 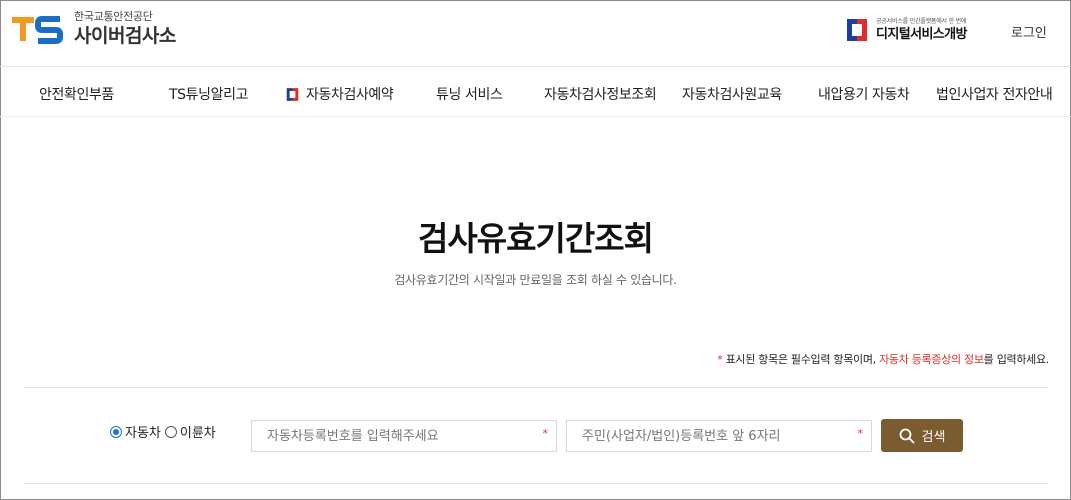 What do you see at coordinates (801, 359) in the screenshot?
I see `notice-text-before: 표시된 항목은 필수입력 항목이며,` at bounding box center [801, 359].